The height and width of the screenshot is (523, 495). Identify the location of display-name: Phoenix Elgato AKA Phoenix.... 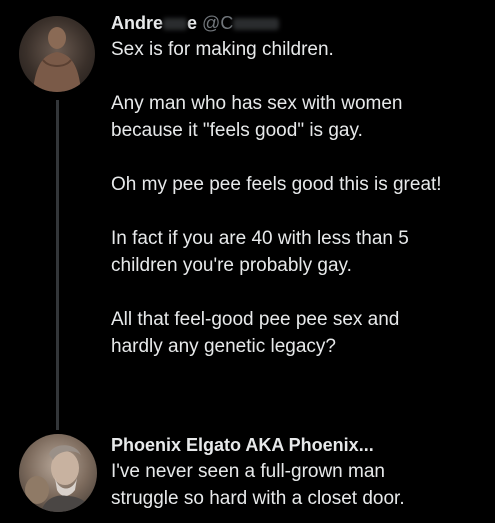
(242, 445).